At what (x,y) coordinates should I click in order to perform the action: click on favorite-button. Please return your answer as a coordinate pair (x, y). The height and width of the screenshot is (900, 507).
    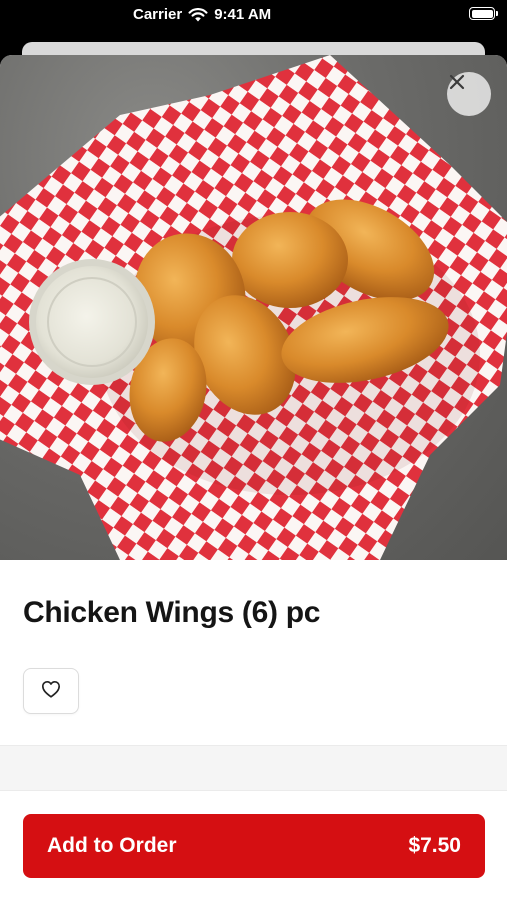
    Looking at the image, I should click on (51, 691).